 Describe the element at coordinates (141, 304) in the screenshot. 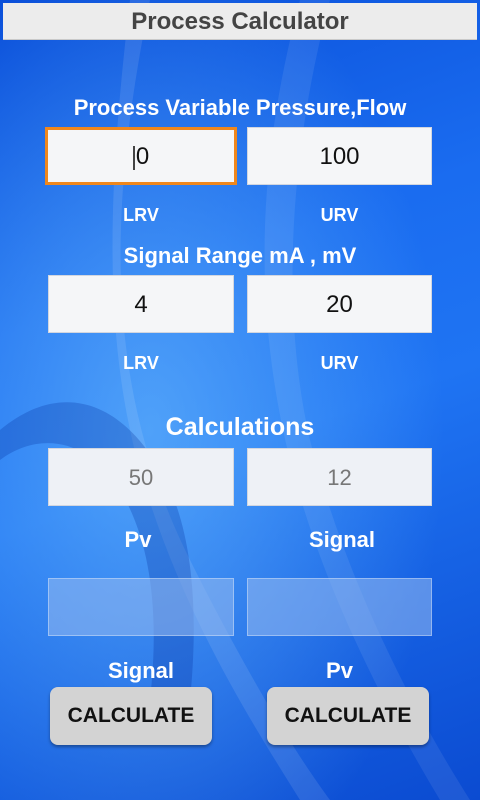

I see `signal-lrv-input: 4` at that location.